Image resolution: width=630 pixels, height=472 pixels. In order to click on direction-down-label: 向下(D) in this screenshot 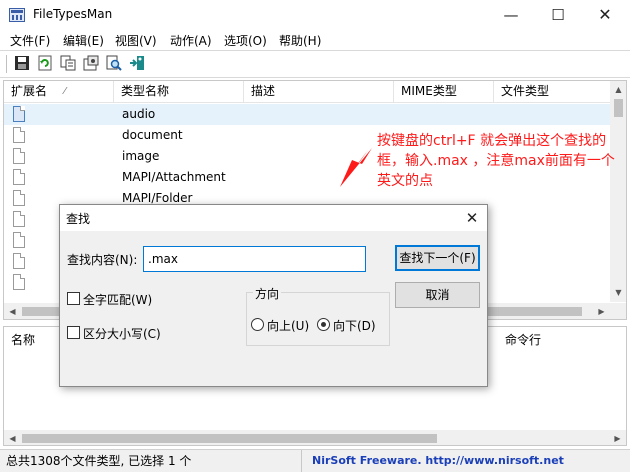, I will do `click(354, 326)`.